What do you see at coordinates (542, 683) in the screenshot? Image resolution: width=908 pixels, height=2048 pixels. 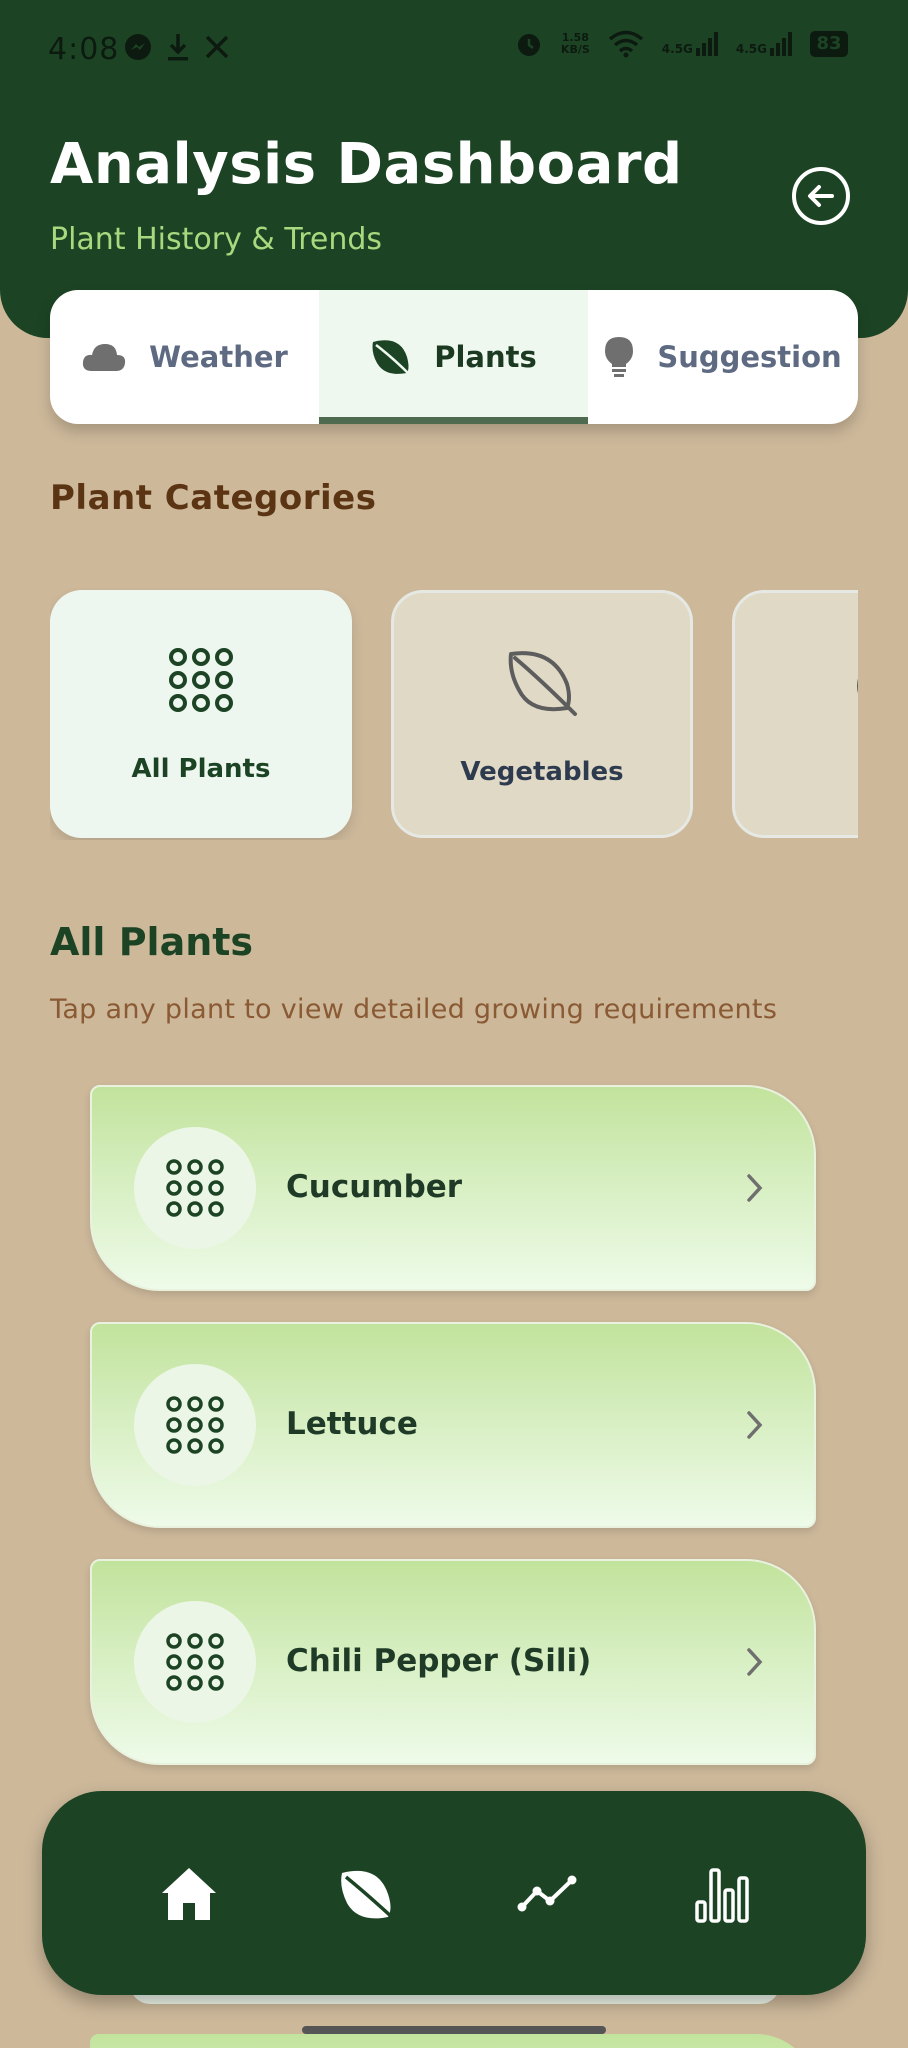 I see `leaf-outline-icon` at bounding box center [542, 683].